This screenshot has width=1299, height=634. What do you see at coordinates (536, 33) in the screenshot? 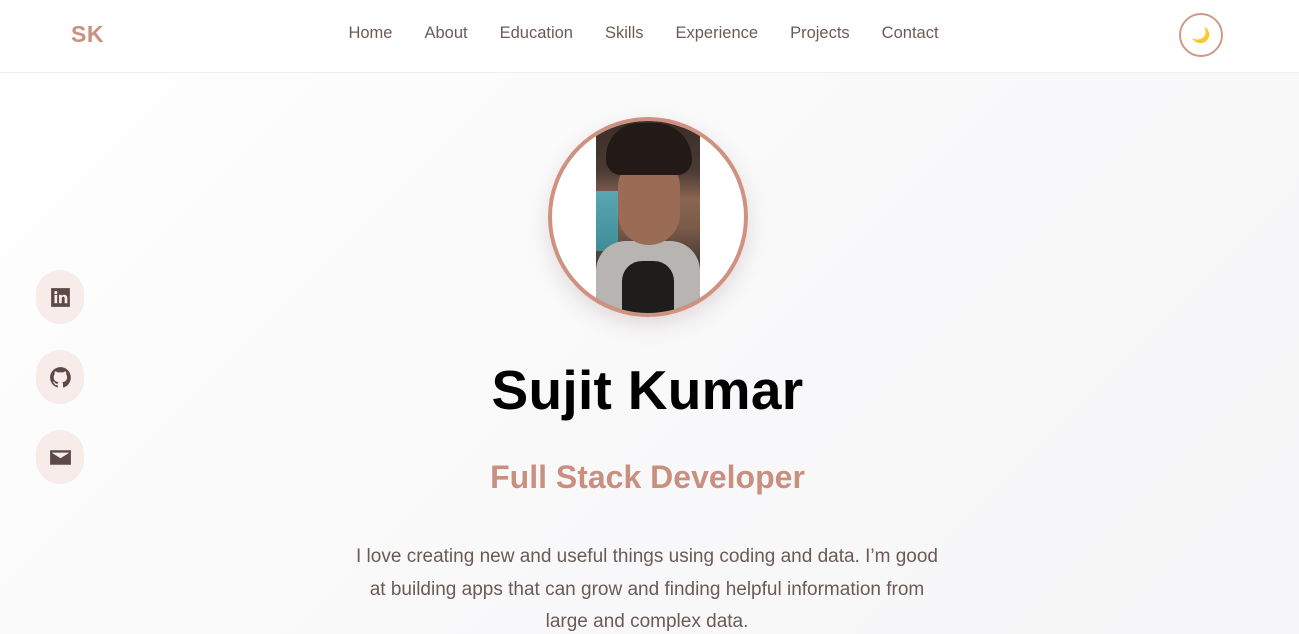
I see `nav-education: Education` at bounding box center [536, 33].